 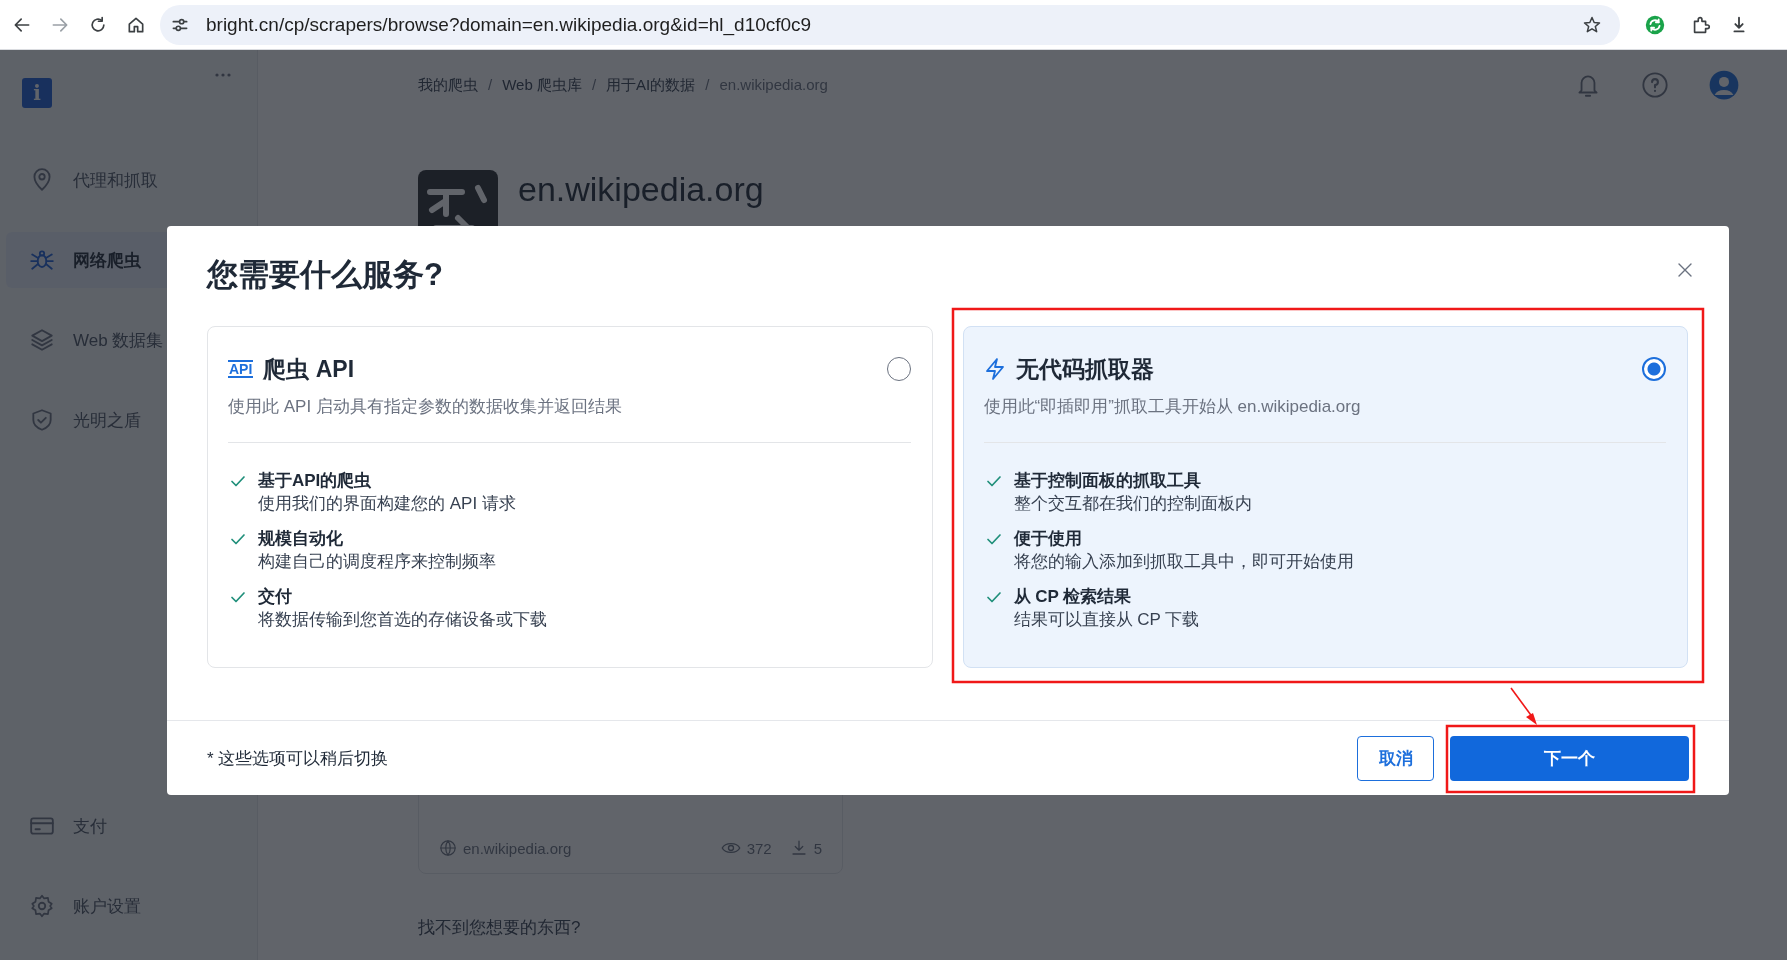 What do you see at coordinates (402, 620) in the screenshot?
I see `feature-description: 将数据传输到您首选的存储设备或下载` at bounding box center [402, 620].